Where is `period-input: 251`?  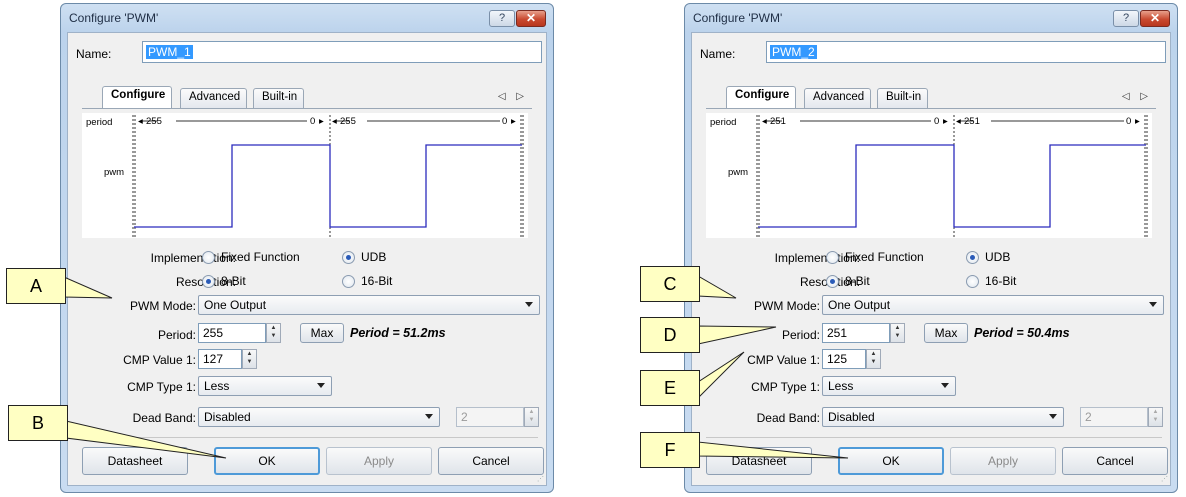 period-input: 251 is located at coordinates (856, 333).